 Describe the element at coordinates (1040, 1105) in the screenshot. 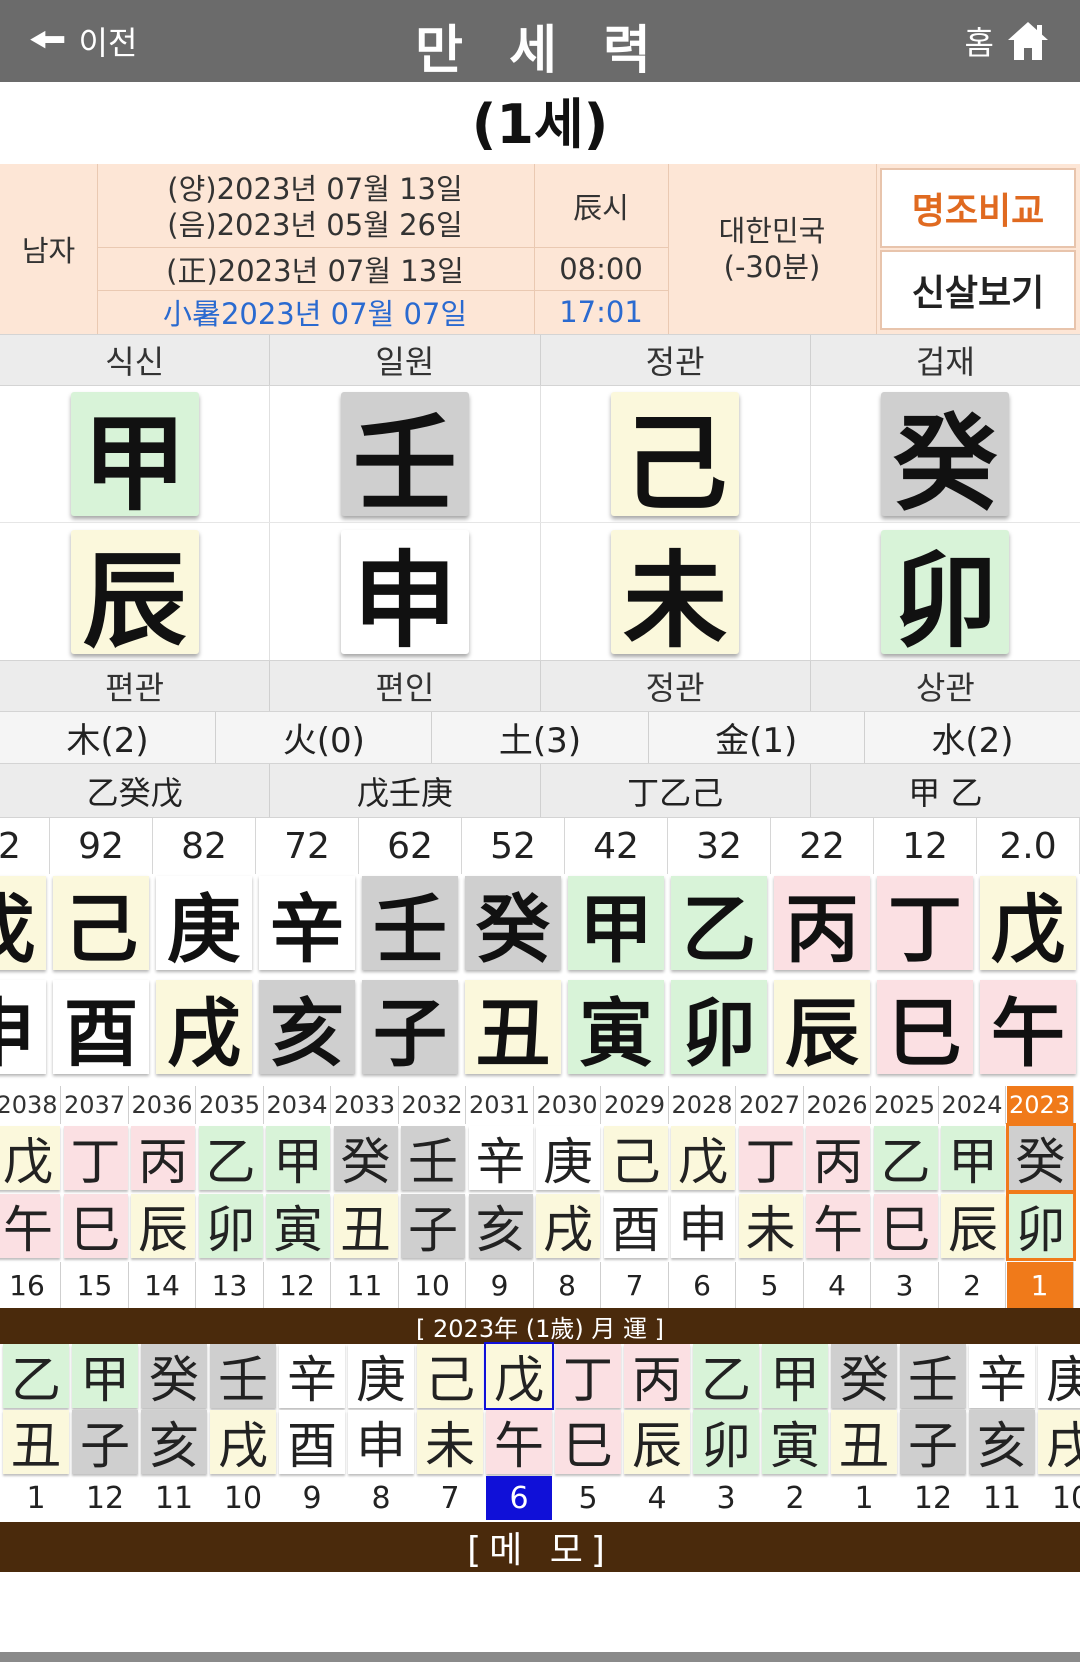

I see `year-luck-year: 2023` at that location.